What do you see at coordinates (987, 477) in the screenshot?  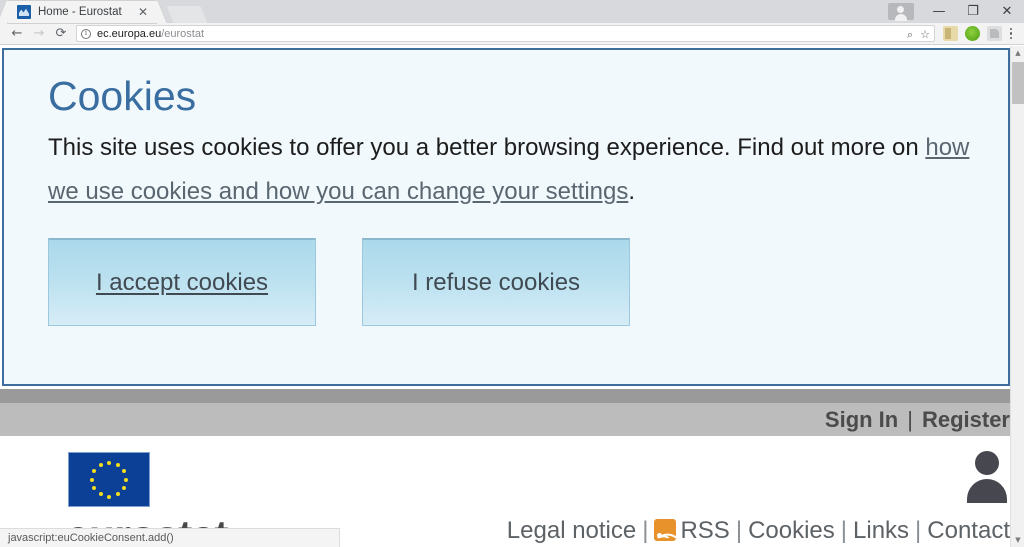 I see `user-avatar-icon` at bounding box center [987, 477].